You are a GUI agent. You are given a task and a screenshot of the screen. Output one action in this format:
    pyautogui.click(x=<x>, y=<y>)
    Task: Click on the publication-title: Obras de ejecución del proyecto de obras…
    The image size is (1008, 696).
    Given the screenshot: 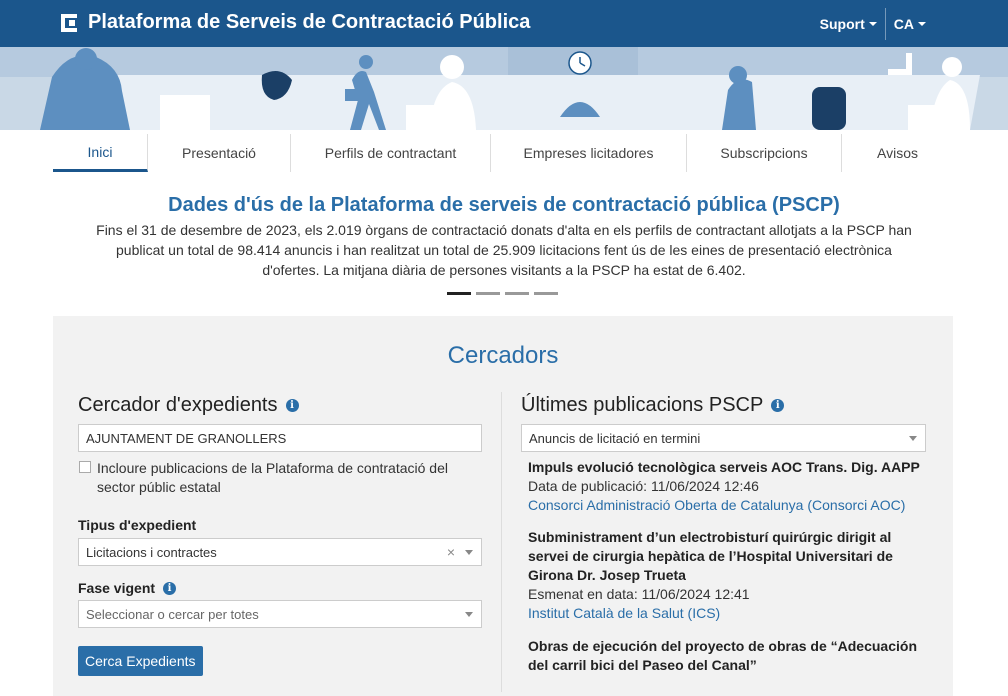 What is the action you would take?
    pyautogui.click(x=728, y=656)
    